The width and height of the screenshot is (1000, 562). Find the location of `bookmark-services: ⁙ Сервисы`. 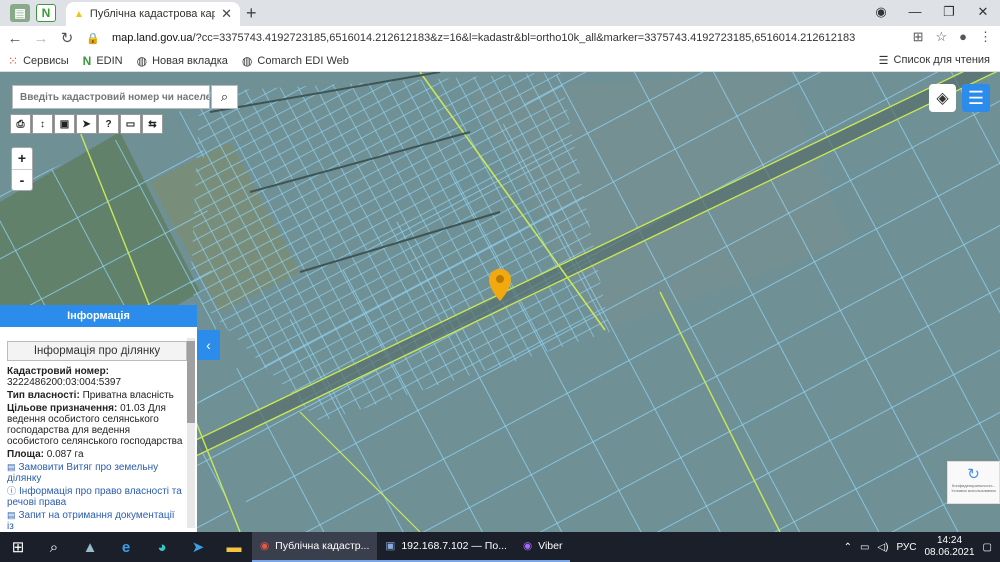

bookmark-services: ⁙ Сервисы is located at coordinates (38, 61).